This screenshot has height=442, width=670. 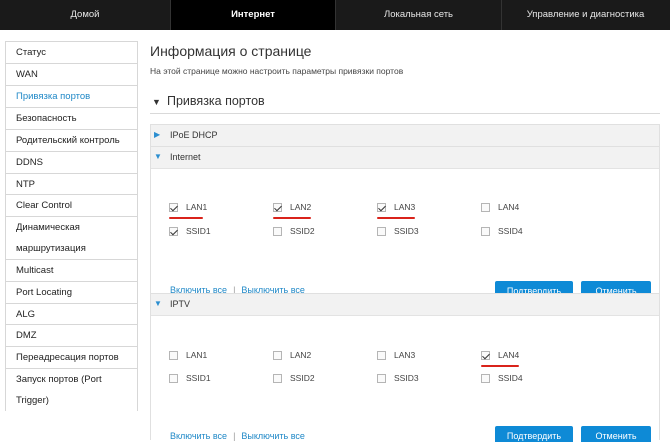 What do you see at coordinates (71, 271) in the screenshot?
I see `sidebar-item-multicast: Multicast` at bounding box center [71, 271].